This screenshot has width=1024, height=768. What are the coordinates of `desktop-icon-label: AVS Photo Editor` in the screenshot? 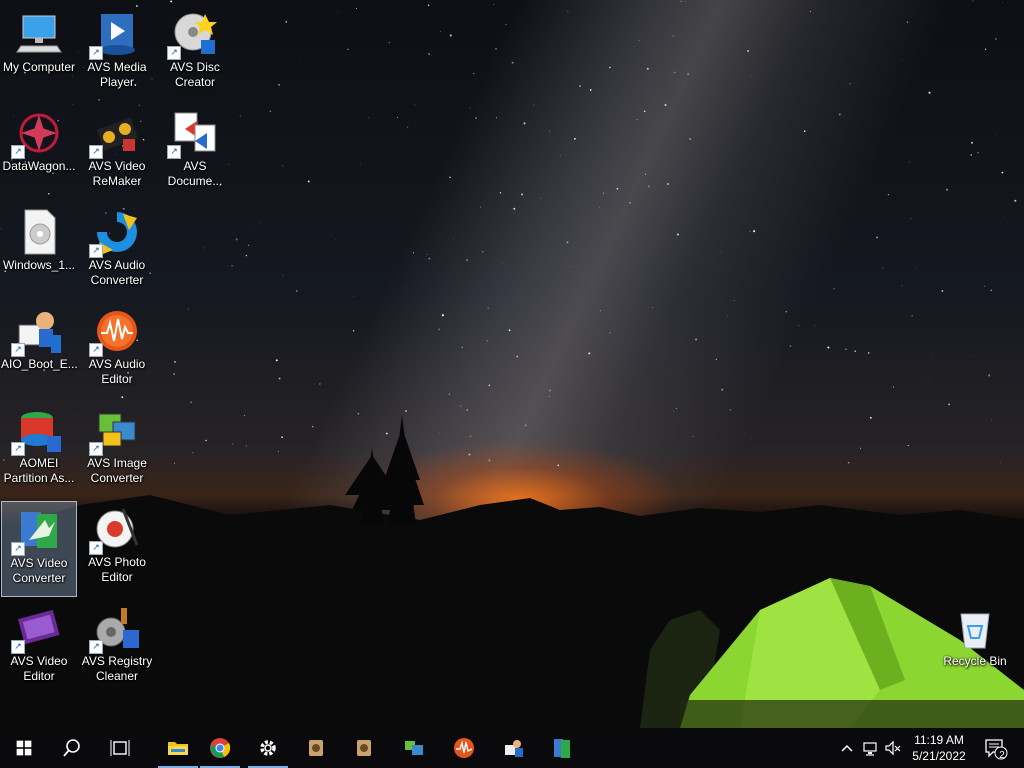 It's located at (117, 569).